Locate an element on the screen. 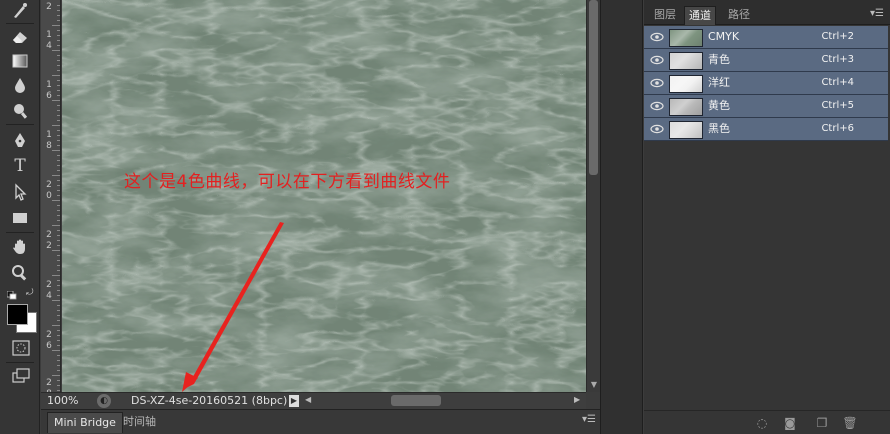 Image resolution: width=890 pixels, height=434 pixels. tab-paths: 路径 is located at coordinates (739, 15).